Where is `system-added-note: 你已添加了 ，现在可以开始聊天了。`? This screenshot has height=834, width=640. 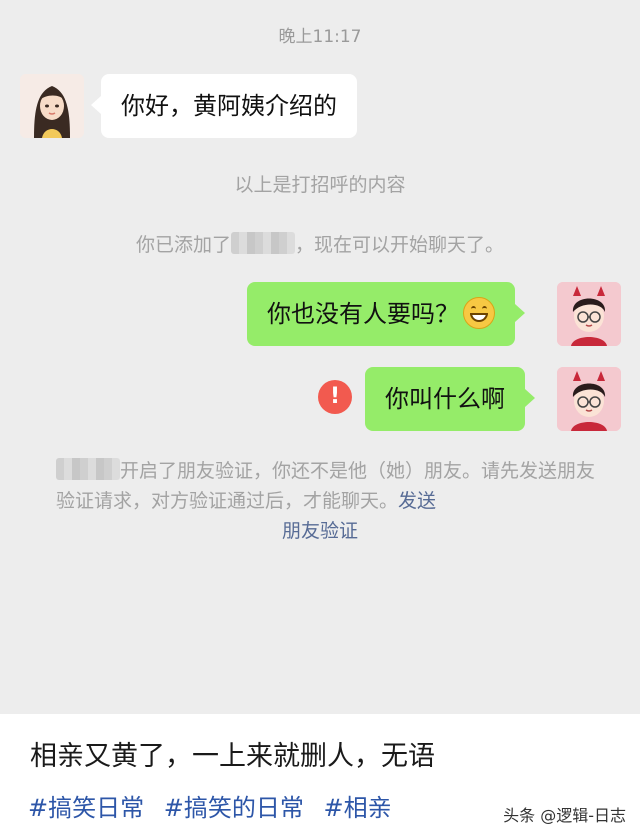 system-added-note: 你已添加了 ，现在可以开始聊天了。 is located at coordinates (320, 243).